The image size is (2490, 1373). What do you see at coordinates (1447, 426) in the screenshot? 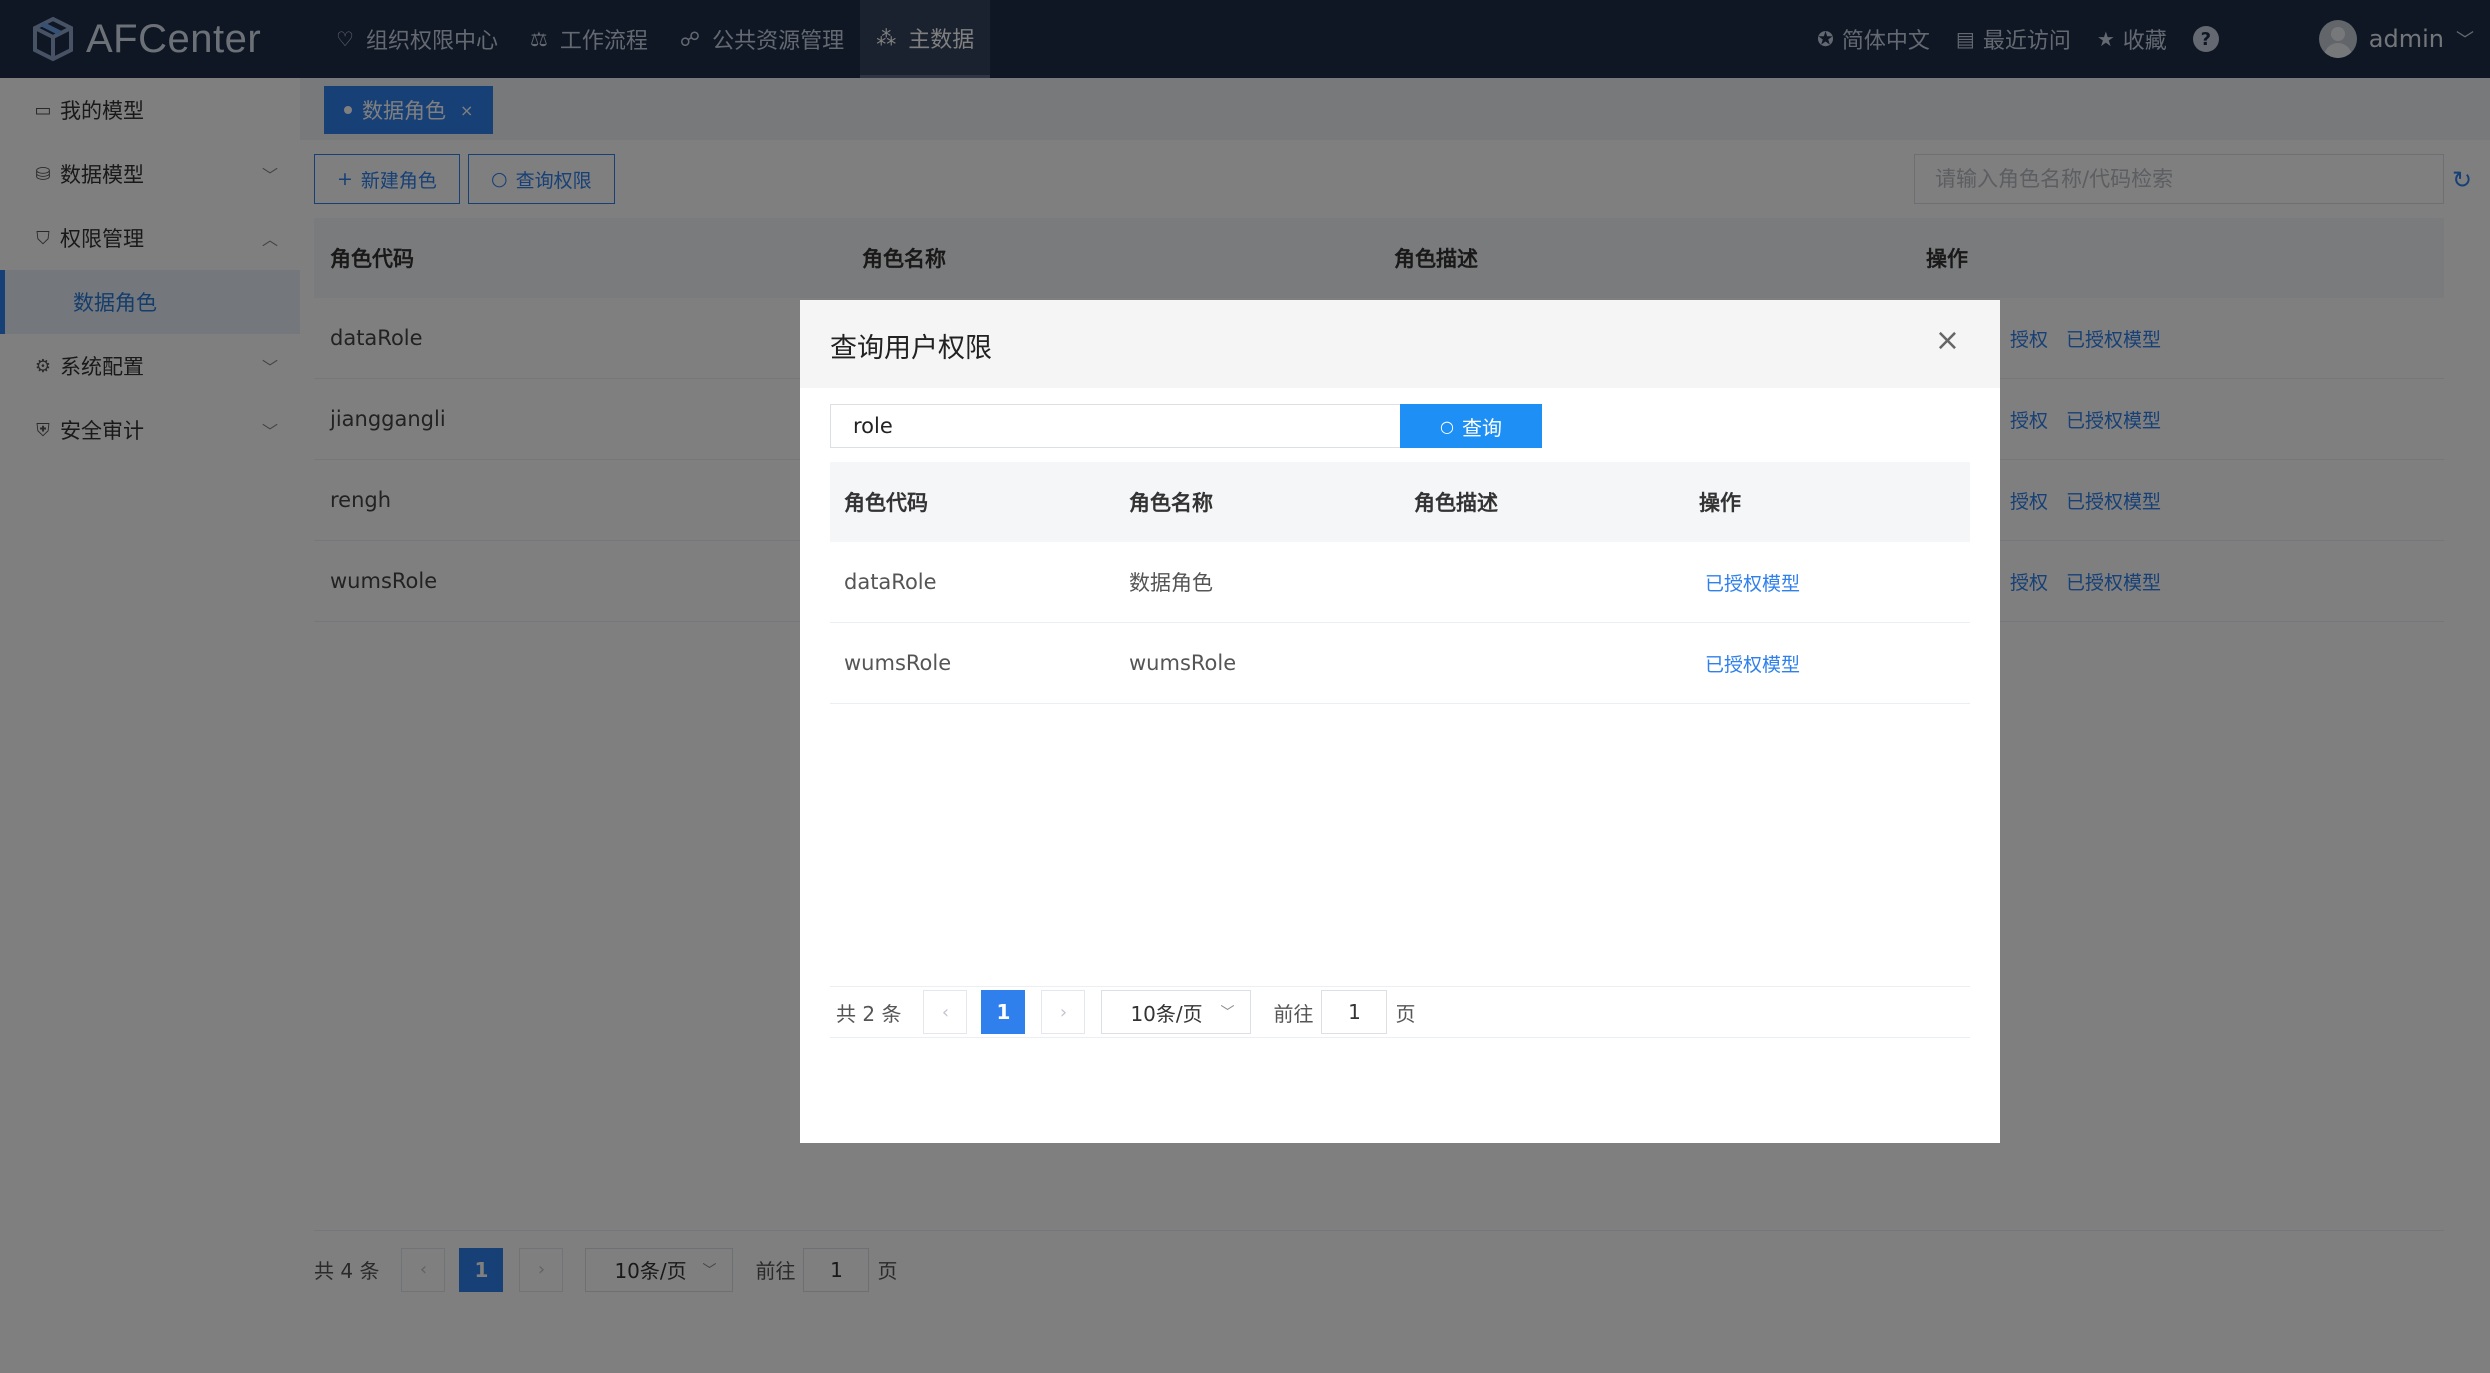
I see `search-icon: ○` at bounding box center [1447, 426].